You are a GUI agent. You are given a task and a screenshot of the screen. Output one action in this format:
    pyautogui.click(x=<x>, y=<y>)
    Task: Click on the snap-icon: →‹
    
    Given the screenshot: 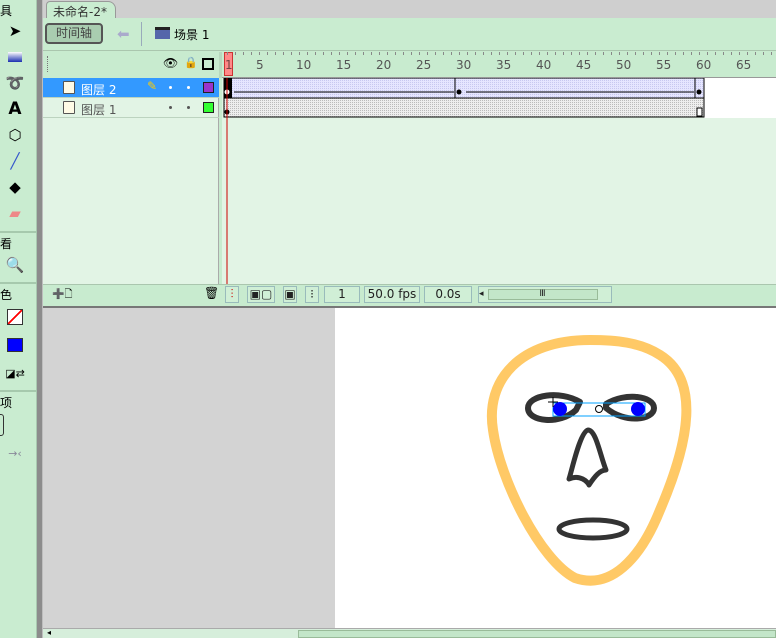 What is the action you would take?
    pyautogui.click(x=15, y=453)
    